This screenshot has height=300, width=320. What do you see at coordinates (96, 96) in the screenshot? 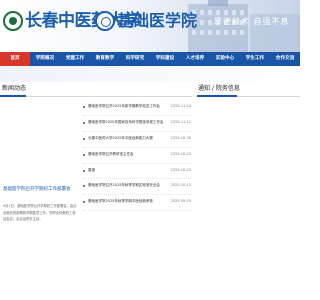
I see `news-section-divider` at bounding box center [96, 96].